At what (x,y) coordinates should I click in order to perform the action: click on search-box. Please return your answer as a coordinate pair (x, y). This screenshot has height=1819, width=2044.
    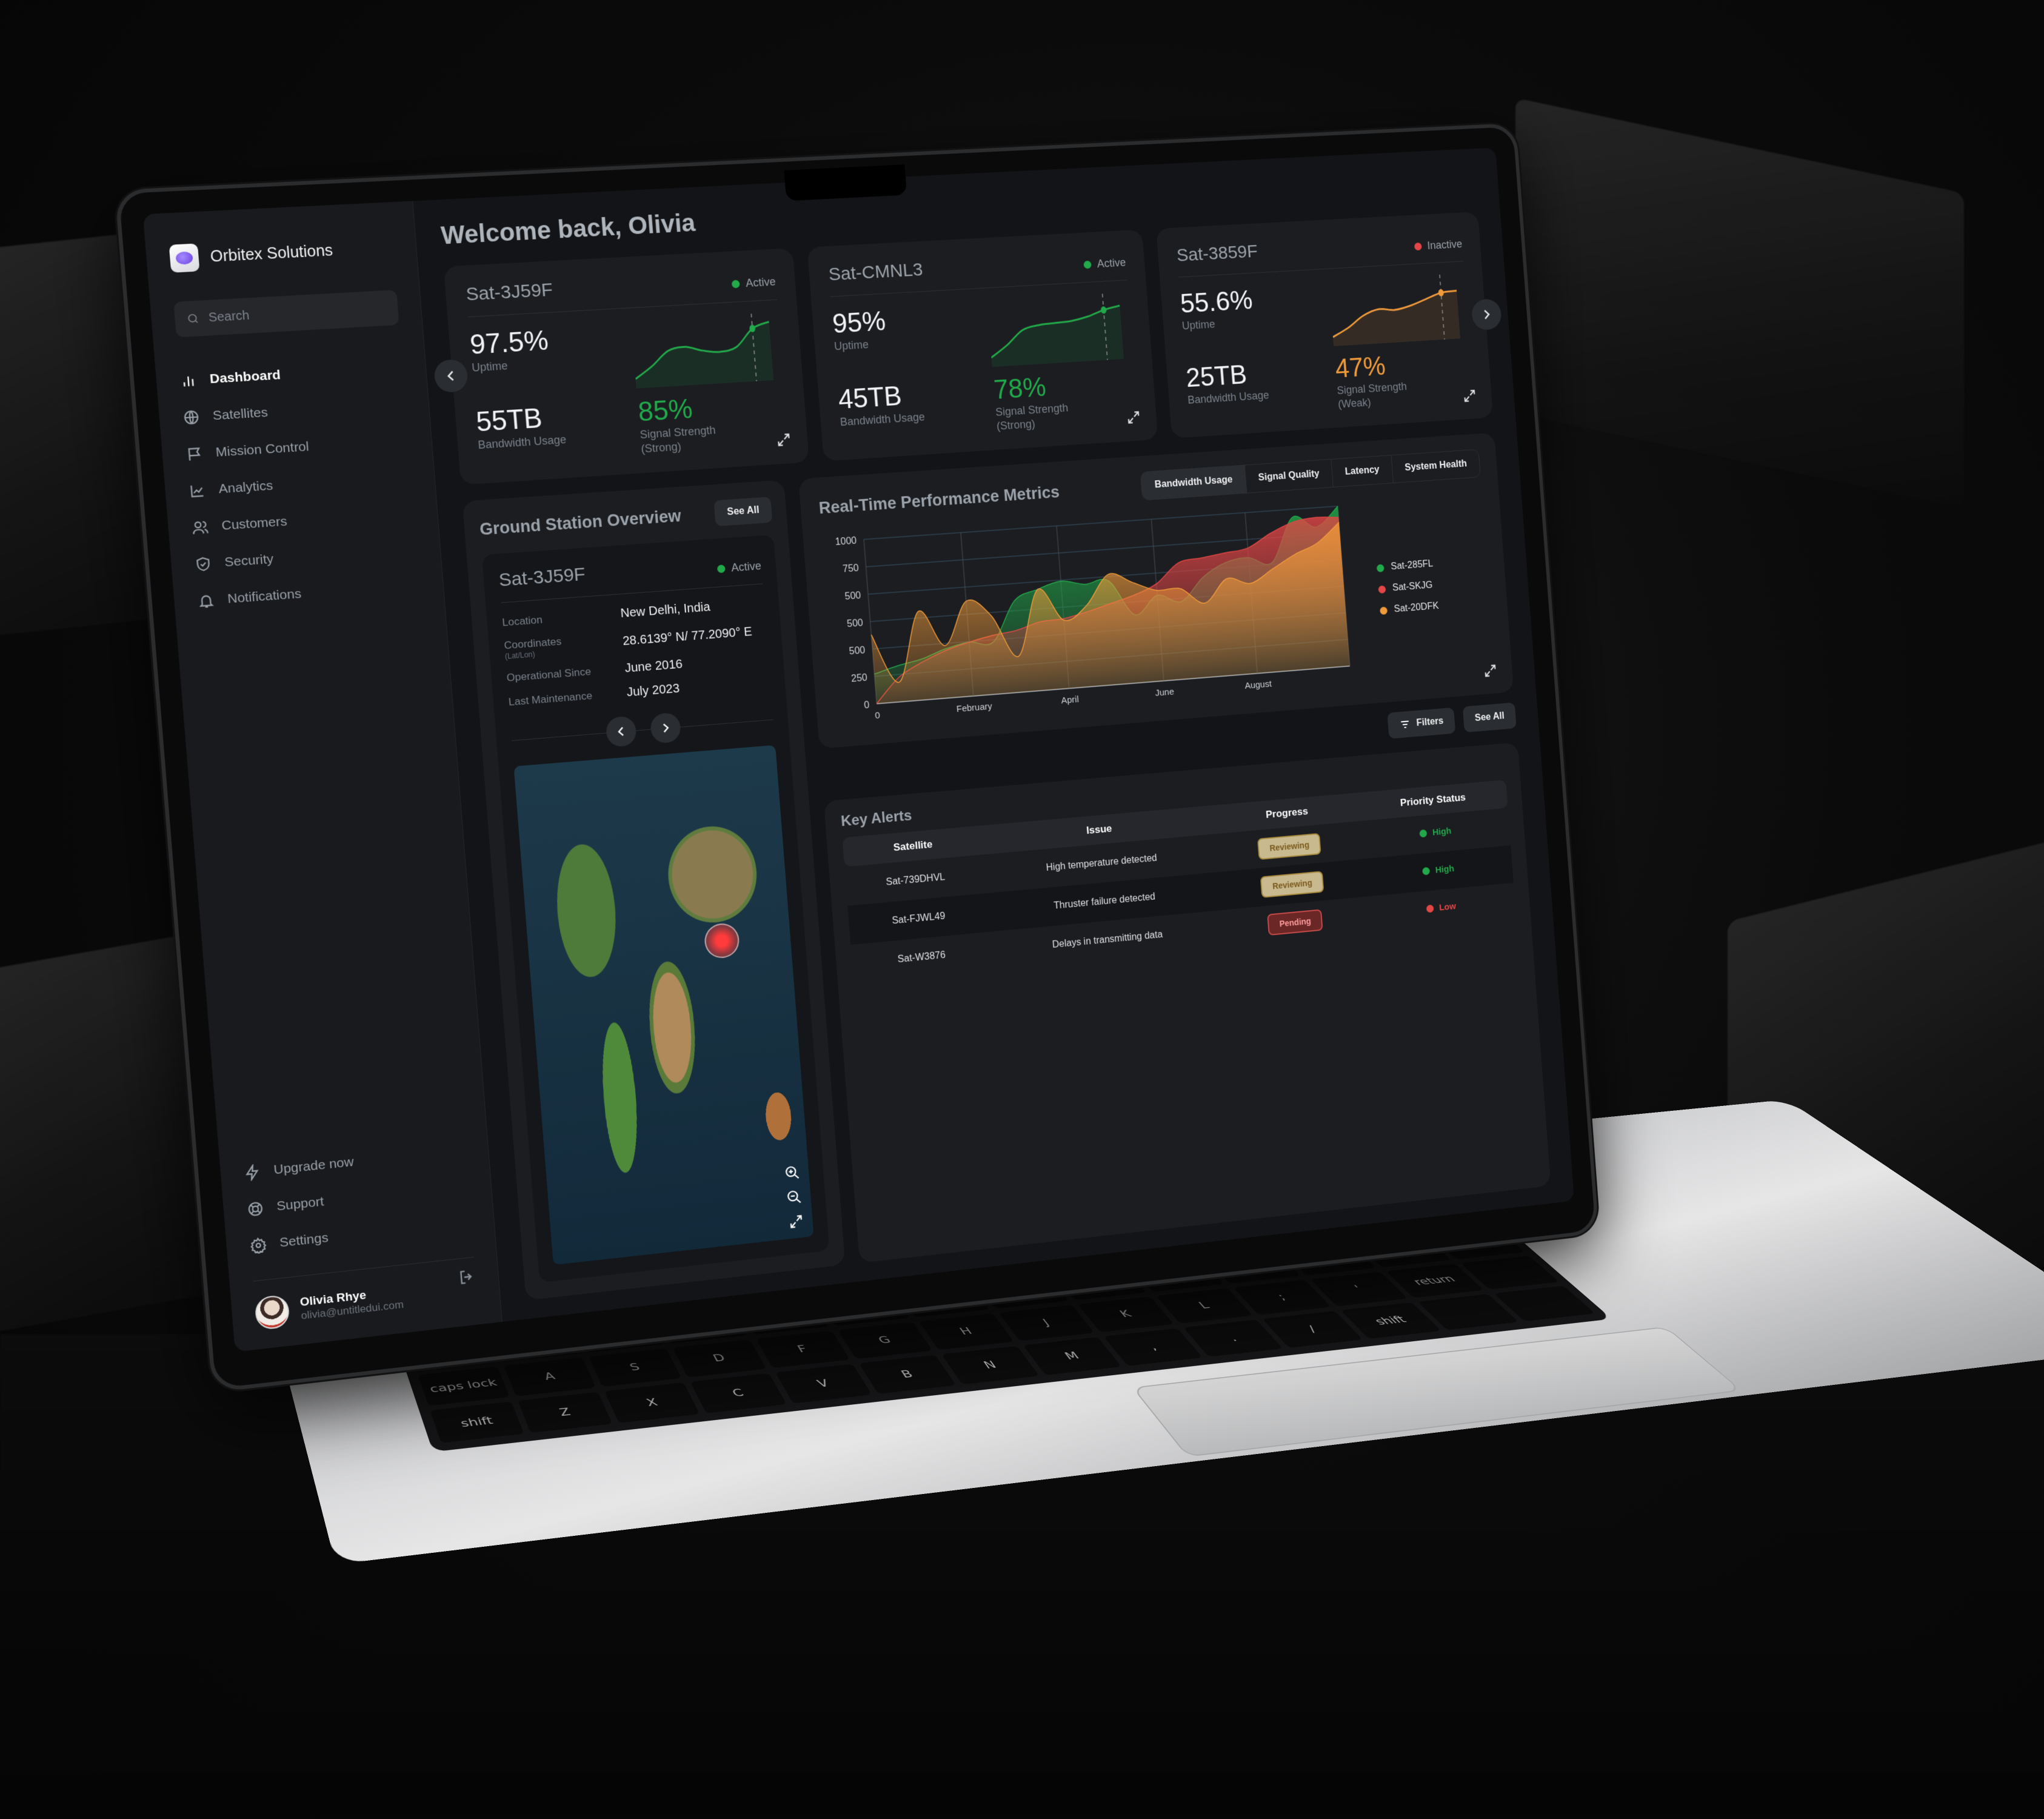
    Looking at the image, I should click on (286, 314).